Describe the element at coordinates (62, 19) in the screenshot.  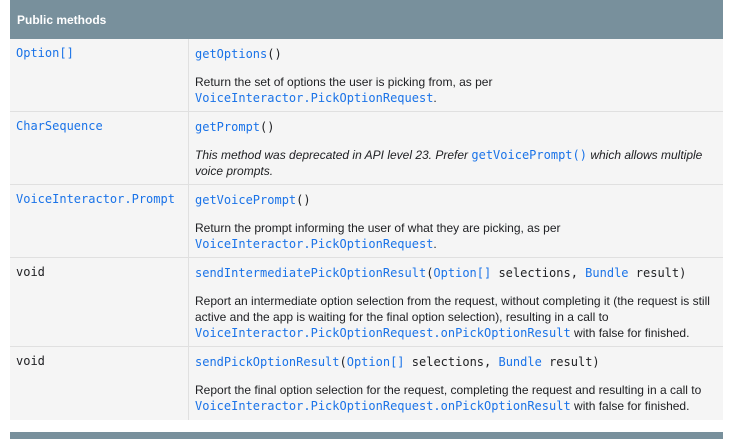
I see `table-title: Public methods` at that location.